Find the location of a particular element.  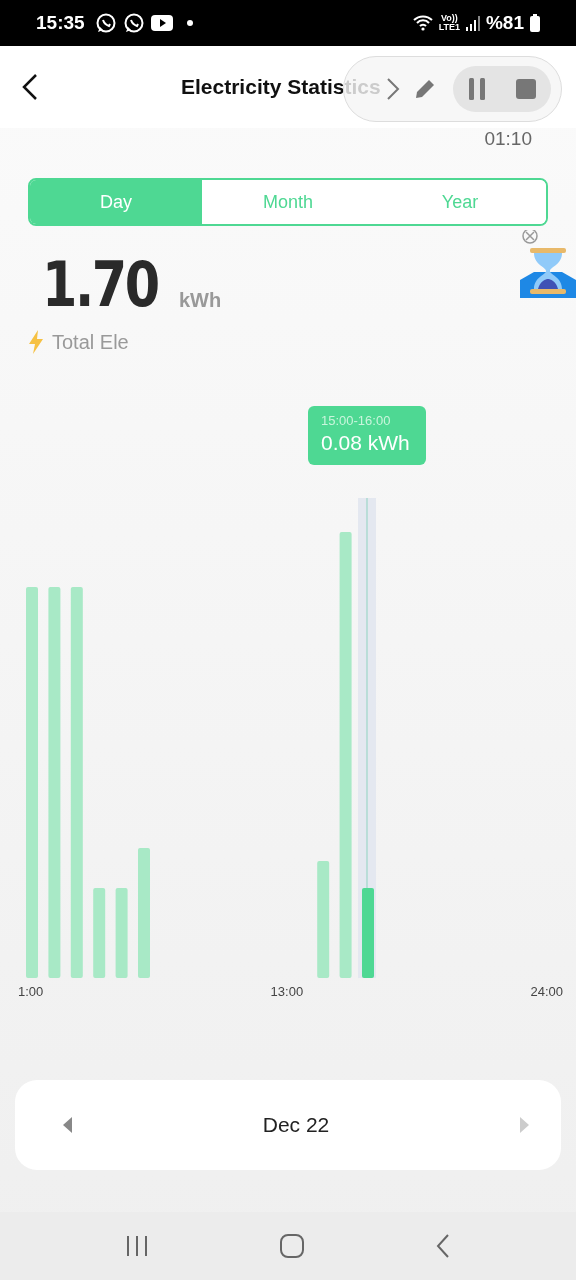

tooltip-range: 15:00-16:00 is located at coordinates (356, 420).